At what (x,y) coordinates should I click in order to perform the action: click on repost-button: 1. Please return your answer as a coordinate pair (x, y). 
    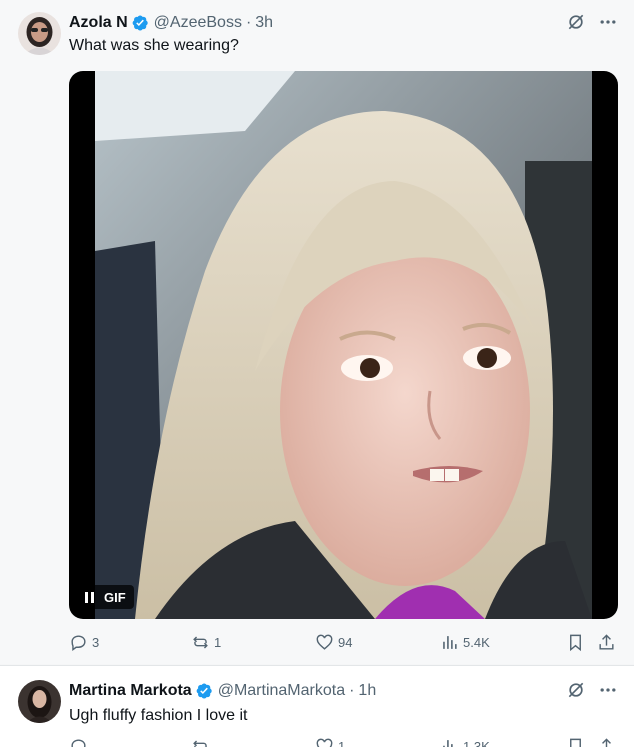
    Looking at the image, I should click on (206, 642).